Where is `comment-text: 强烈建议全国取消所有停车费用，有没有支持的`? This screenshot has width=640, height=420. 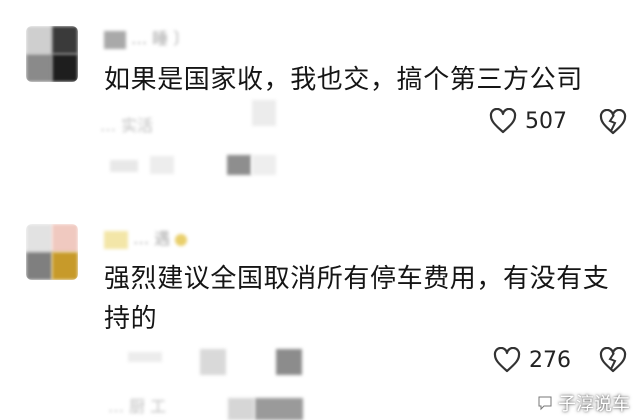
comment-text: 强烈建议全国取消所有停车费用，有没有支持的 is located at coordinates (357, 299).